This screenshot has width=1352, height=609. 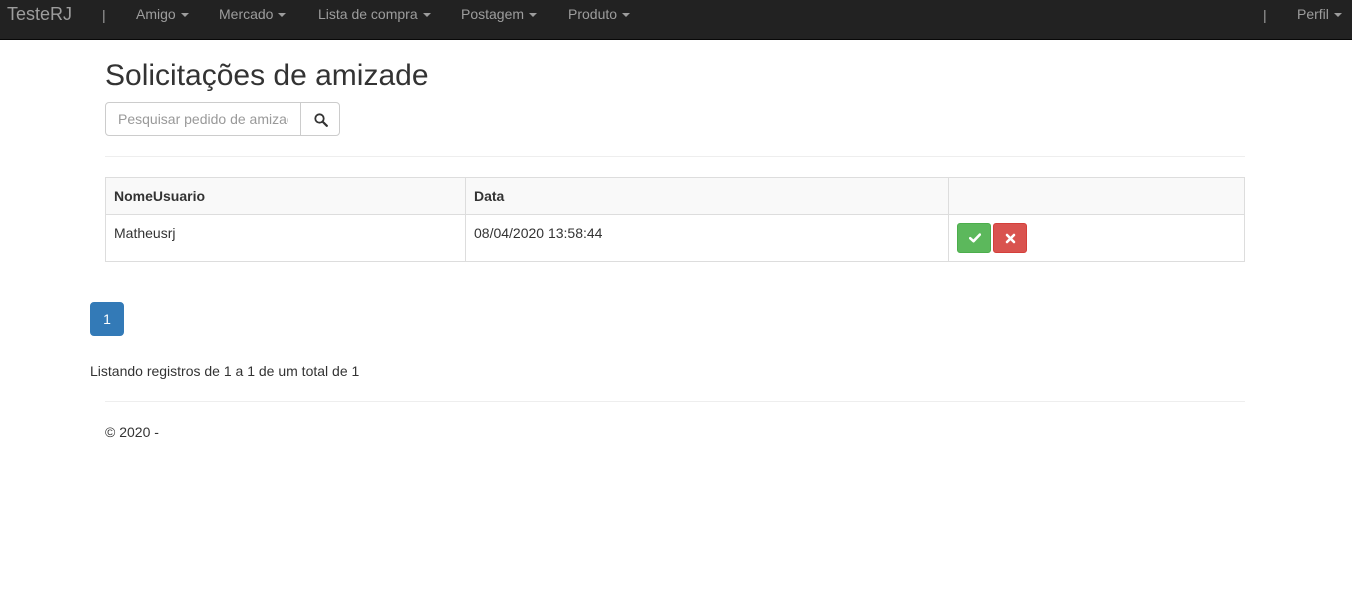 I want to click on nav-menu-mercado: Mercado, so click(x=253, y=14).